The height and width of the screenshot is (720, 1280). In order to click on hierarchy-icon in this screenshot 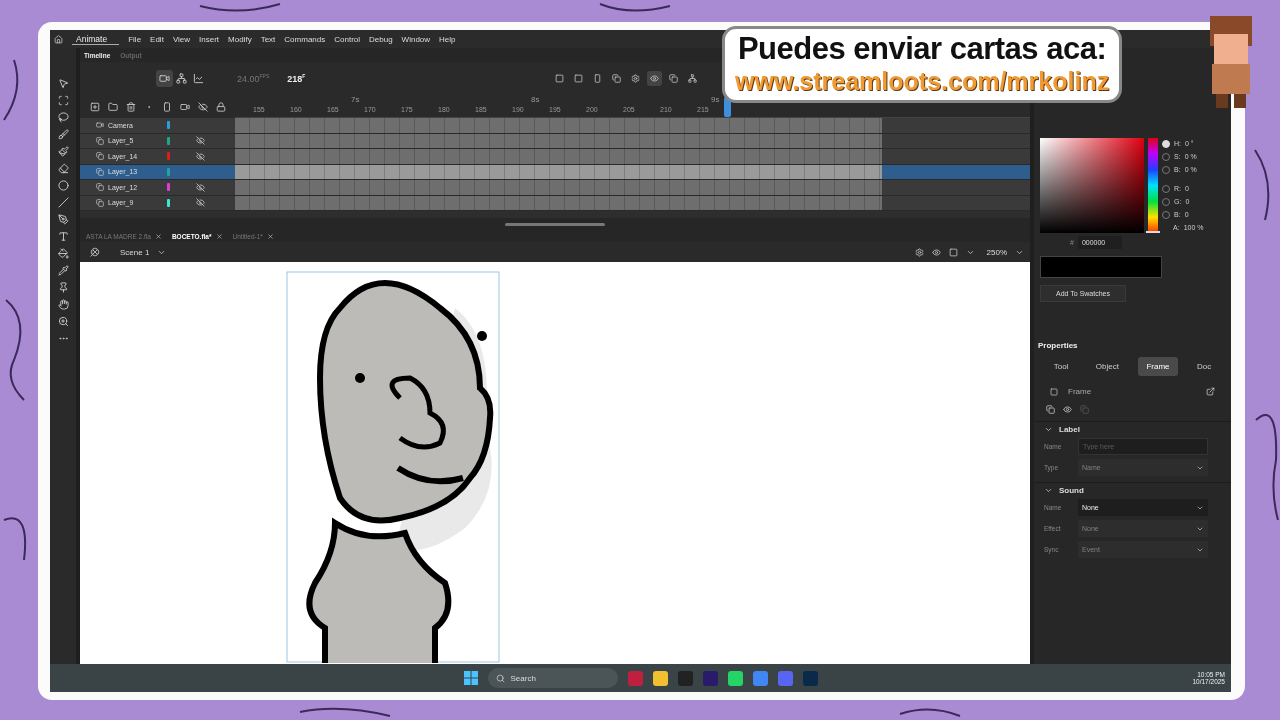, I will do `click(181, 78)`.